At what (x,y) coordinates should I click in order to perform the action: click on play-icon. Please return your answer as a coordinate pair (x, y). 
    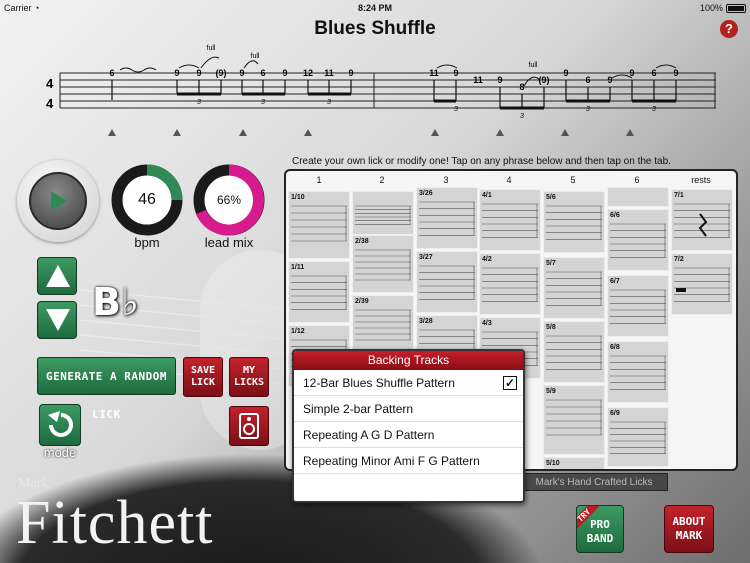
    Looking at the image, I should click on (59, 201).